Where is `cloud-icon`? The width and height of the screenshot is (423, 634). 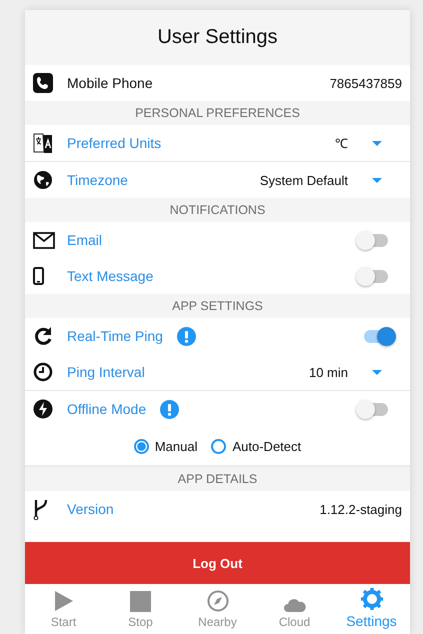
cloud-icon is located at coordinates (295, 605).